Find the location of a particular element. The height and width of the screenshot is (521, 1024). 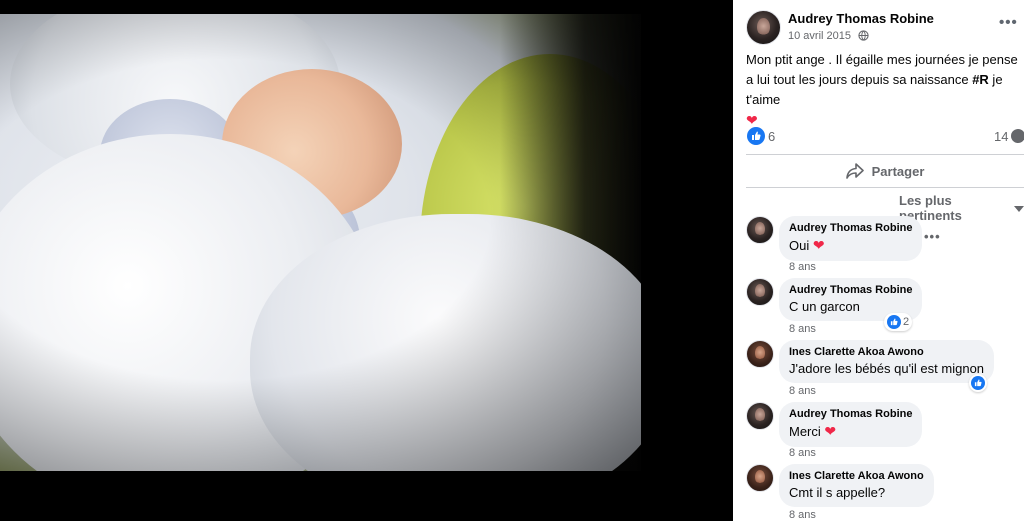

comment-like-count: 2 is located at coordinates (906, 322).